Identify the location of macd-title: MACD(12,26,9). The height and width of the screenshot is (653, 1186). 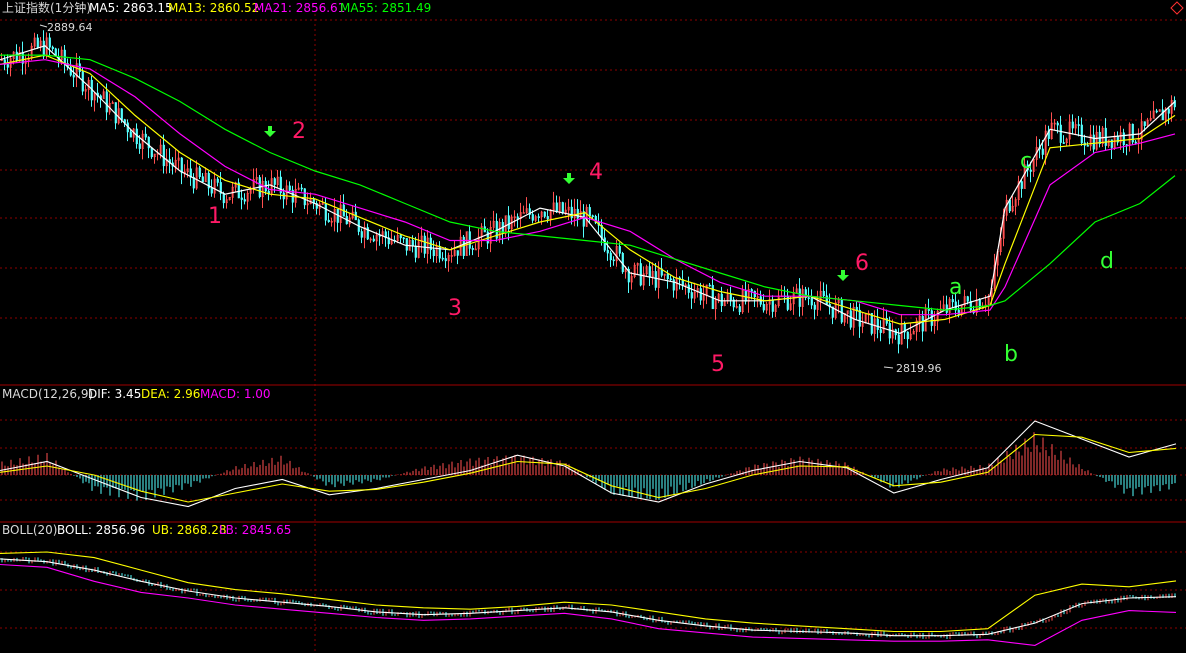
(47, 394).